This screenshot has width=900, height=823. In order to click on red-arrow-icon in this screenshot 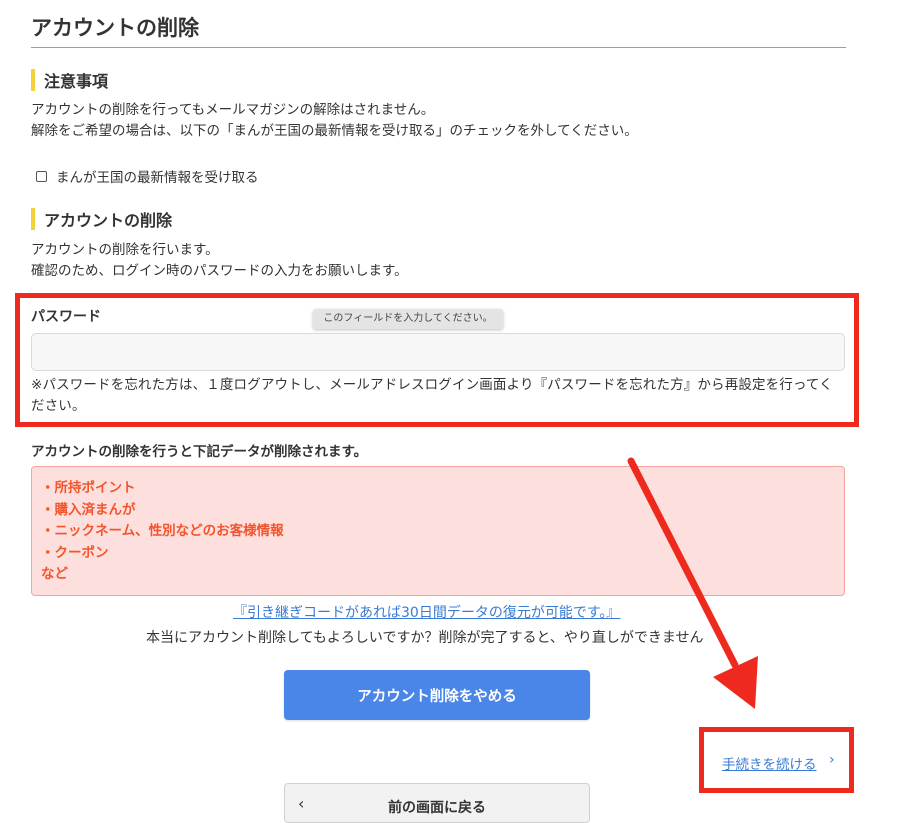, I will do `click(692, 583)`.